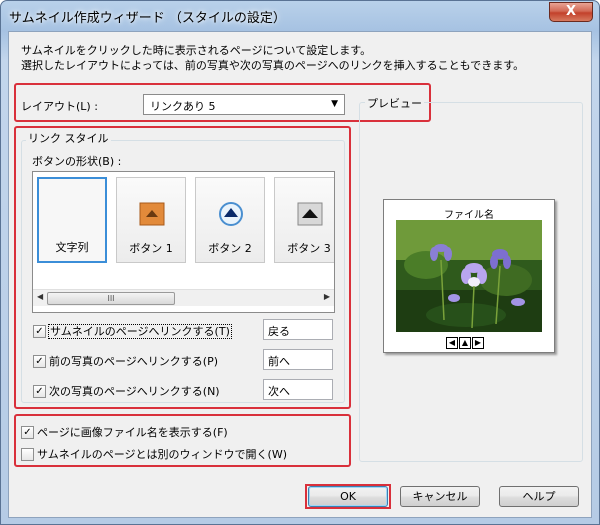 The image size is (600, 525). I want to click on preview-nav-icons: ◀ ▲ ▶, so click(465, 342).